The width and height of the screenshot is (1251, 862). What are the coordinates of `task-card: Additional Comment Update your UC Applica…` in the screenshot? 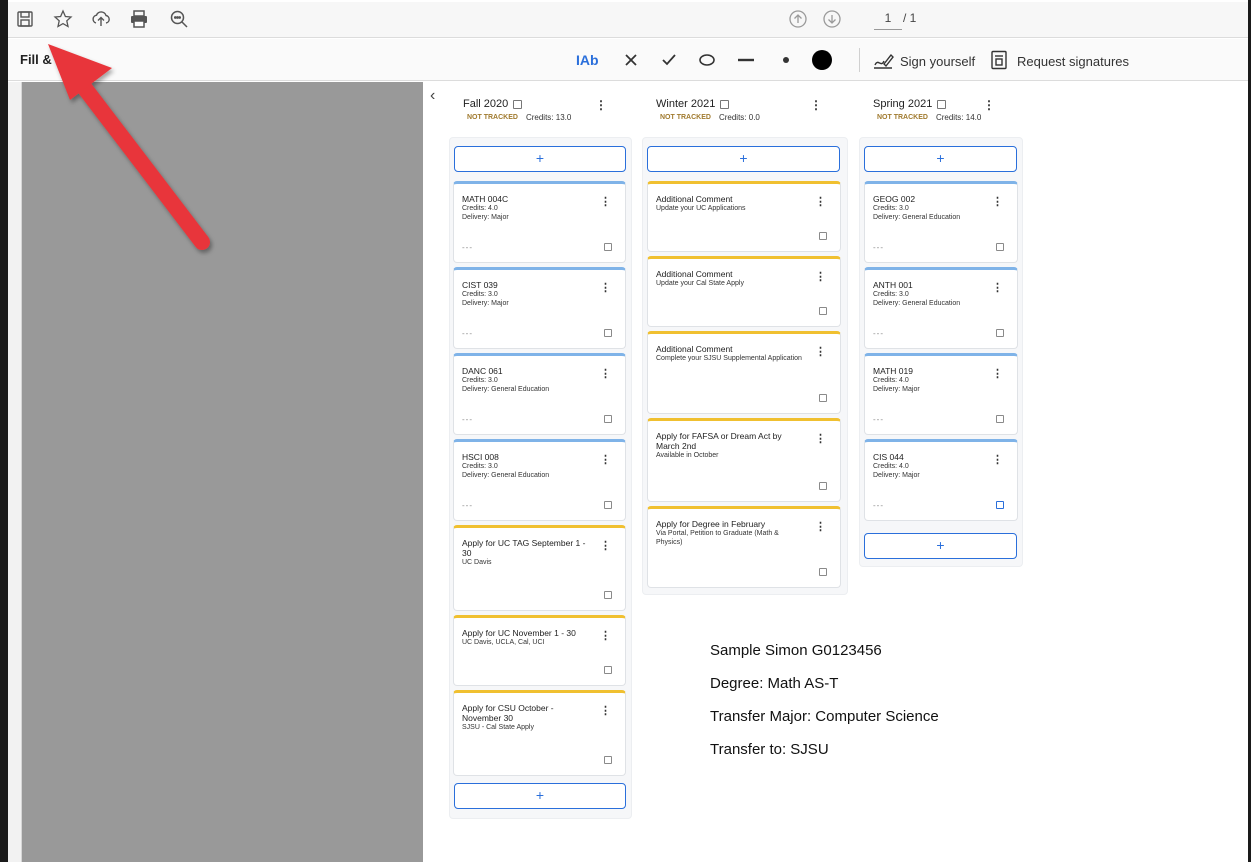 It's located at (744, 216).